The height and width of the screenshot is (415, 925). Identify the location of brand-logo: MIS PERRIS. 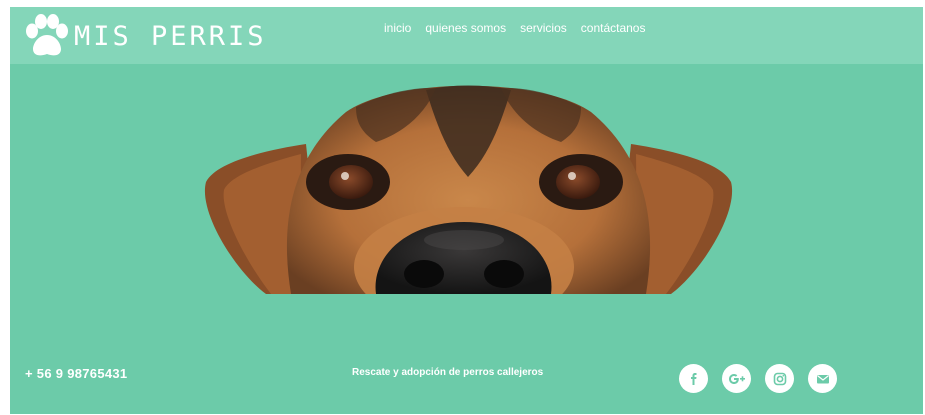
(145, 36).